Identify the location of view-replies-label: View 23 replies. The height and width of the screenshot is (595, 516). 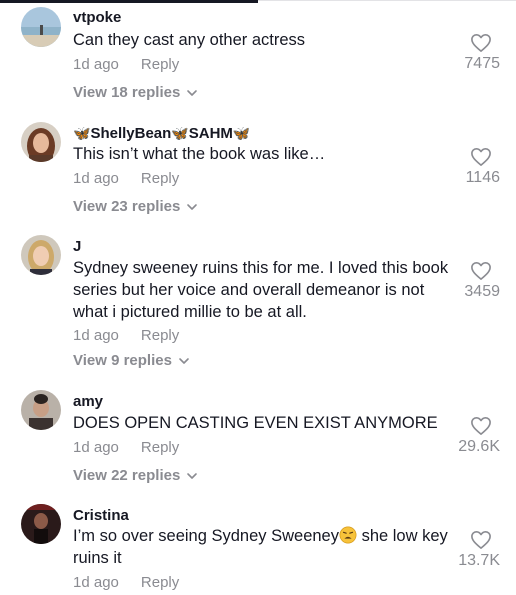
(127, 206).